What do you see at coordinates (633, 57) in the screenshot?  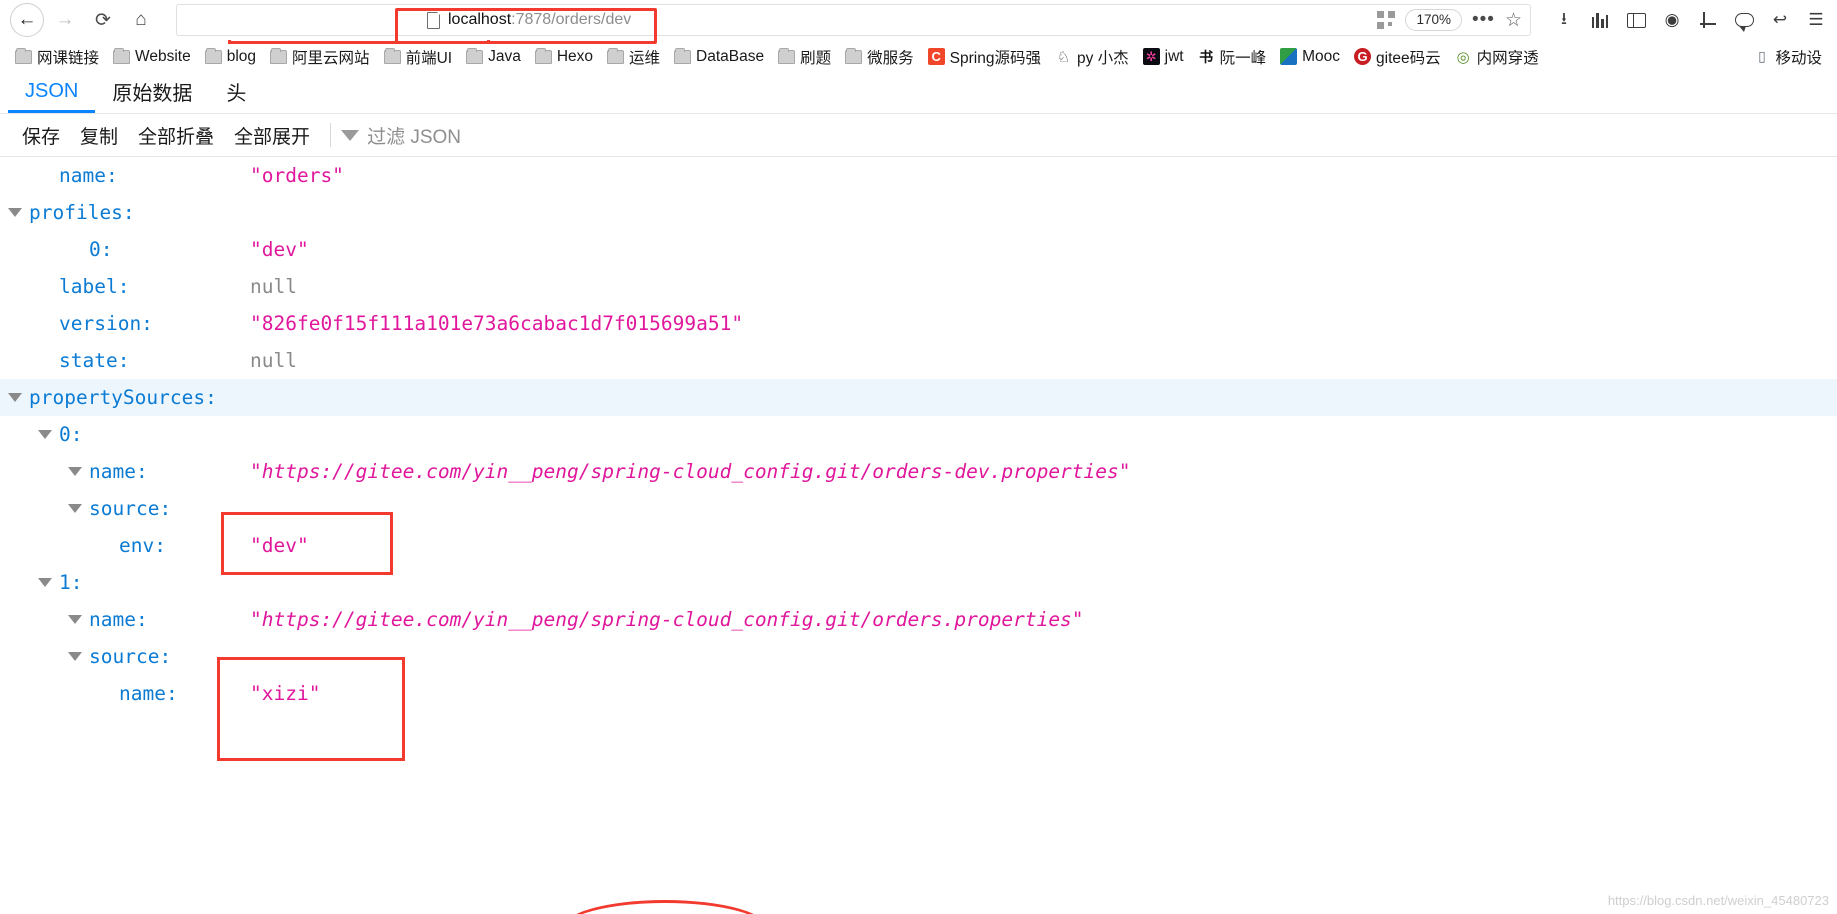 I see `bookmark-item: 运维` at bounding box center [633, 57].